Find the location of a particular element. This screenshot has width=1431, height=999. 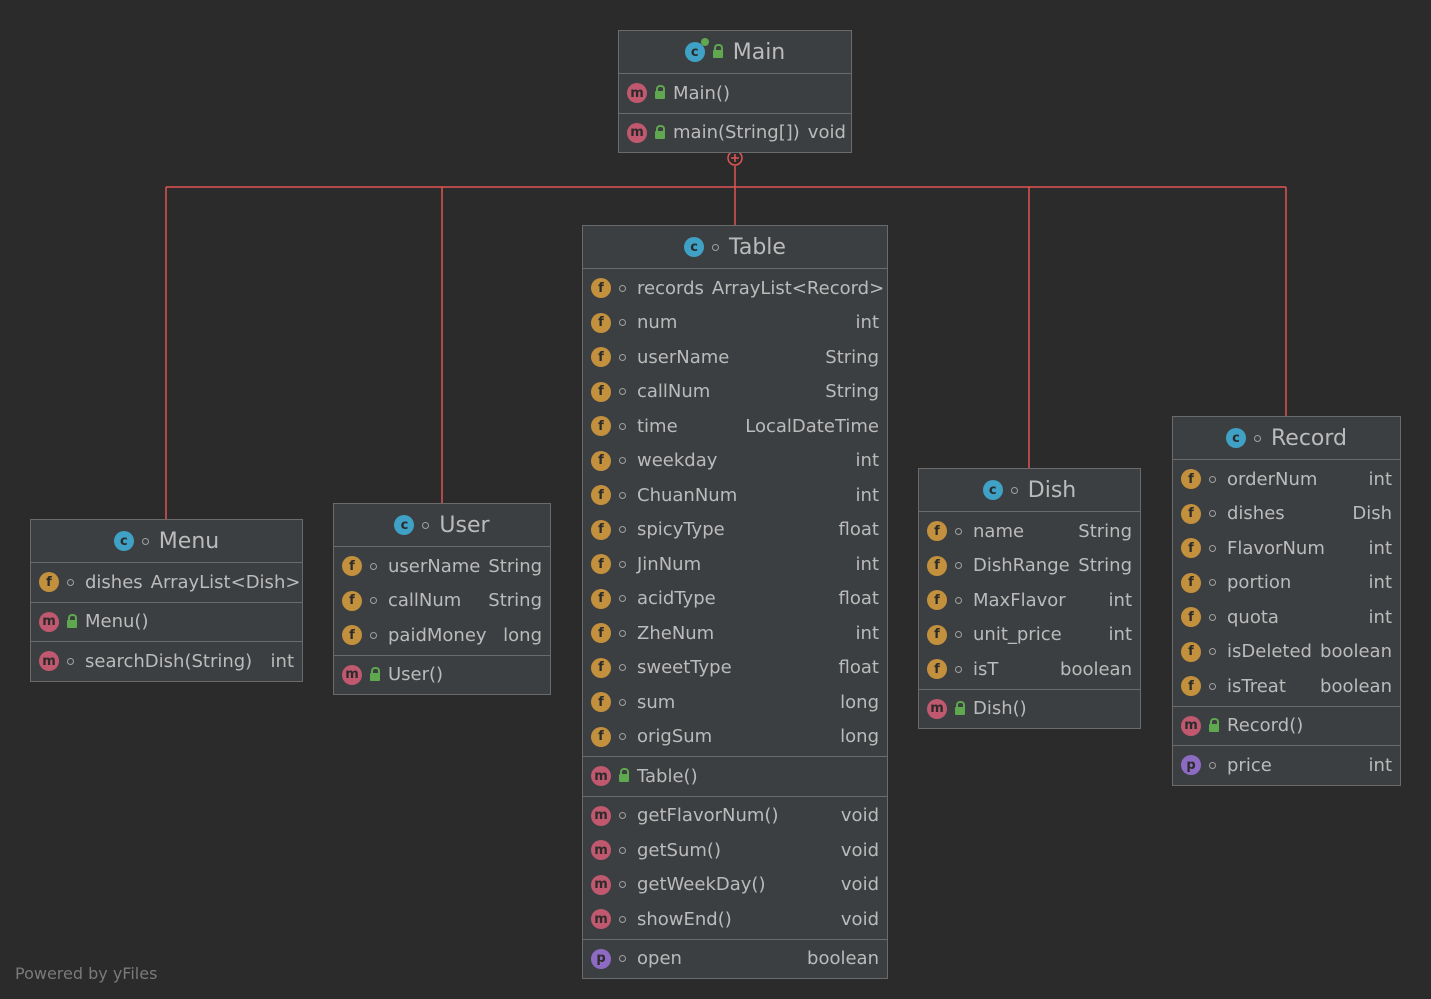

member-row: f isT boolean is located at coordinates (1029, 669).